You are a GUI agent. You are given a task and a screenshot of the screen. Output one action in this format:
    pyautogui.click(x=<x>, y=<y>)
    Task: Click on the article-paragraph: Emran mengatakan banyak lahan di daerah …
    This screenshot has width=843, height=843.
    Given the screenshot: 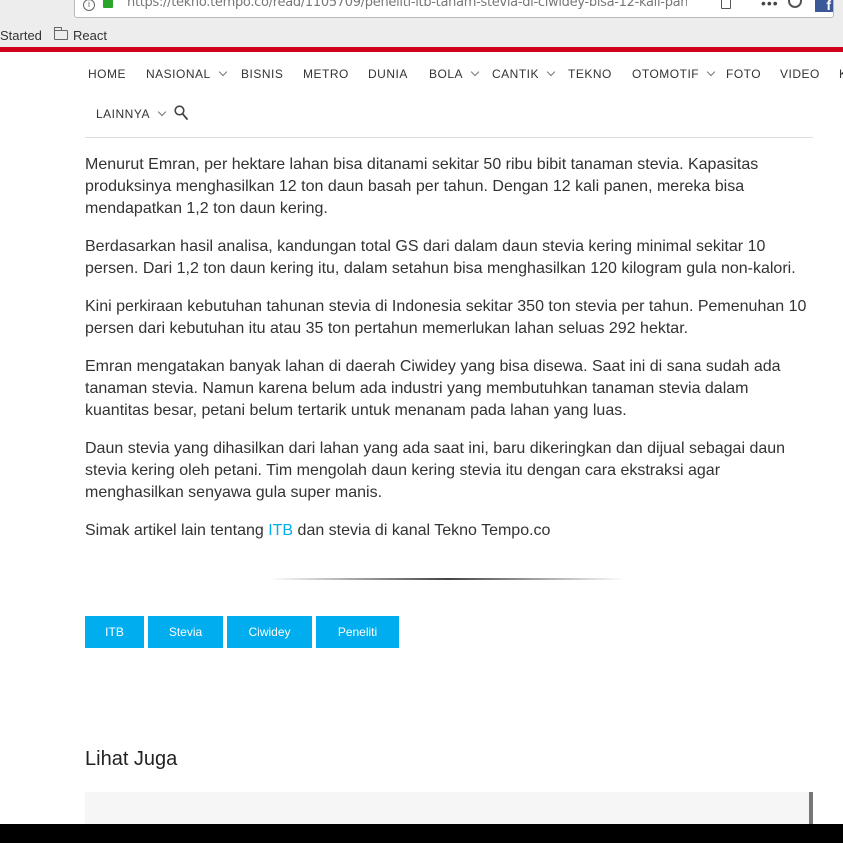 What is the action you would take?
    pyautogui.click(x=433, y=388)
    